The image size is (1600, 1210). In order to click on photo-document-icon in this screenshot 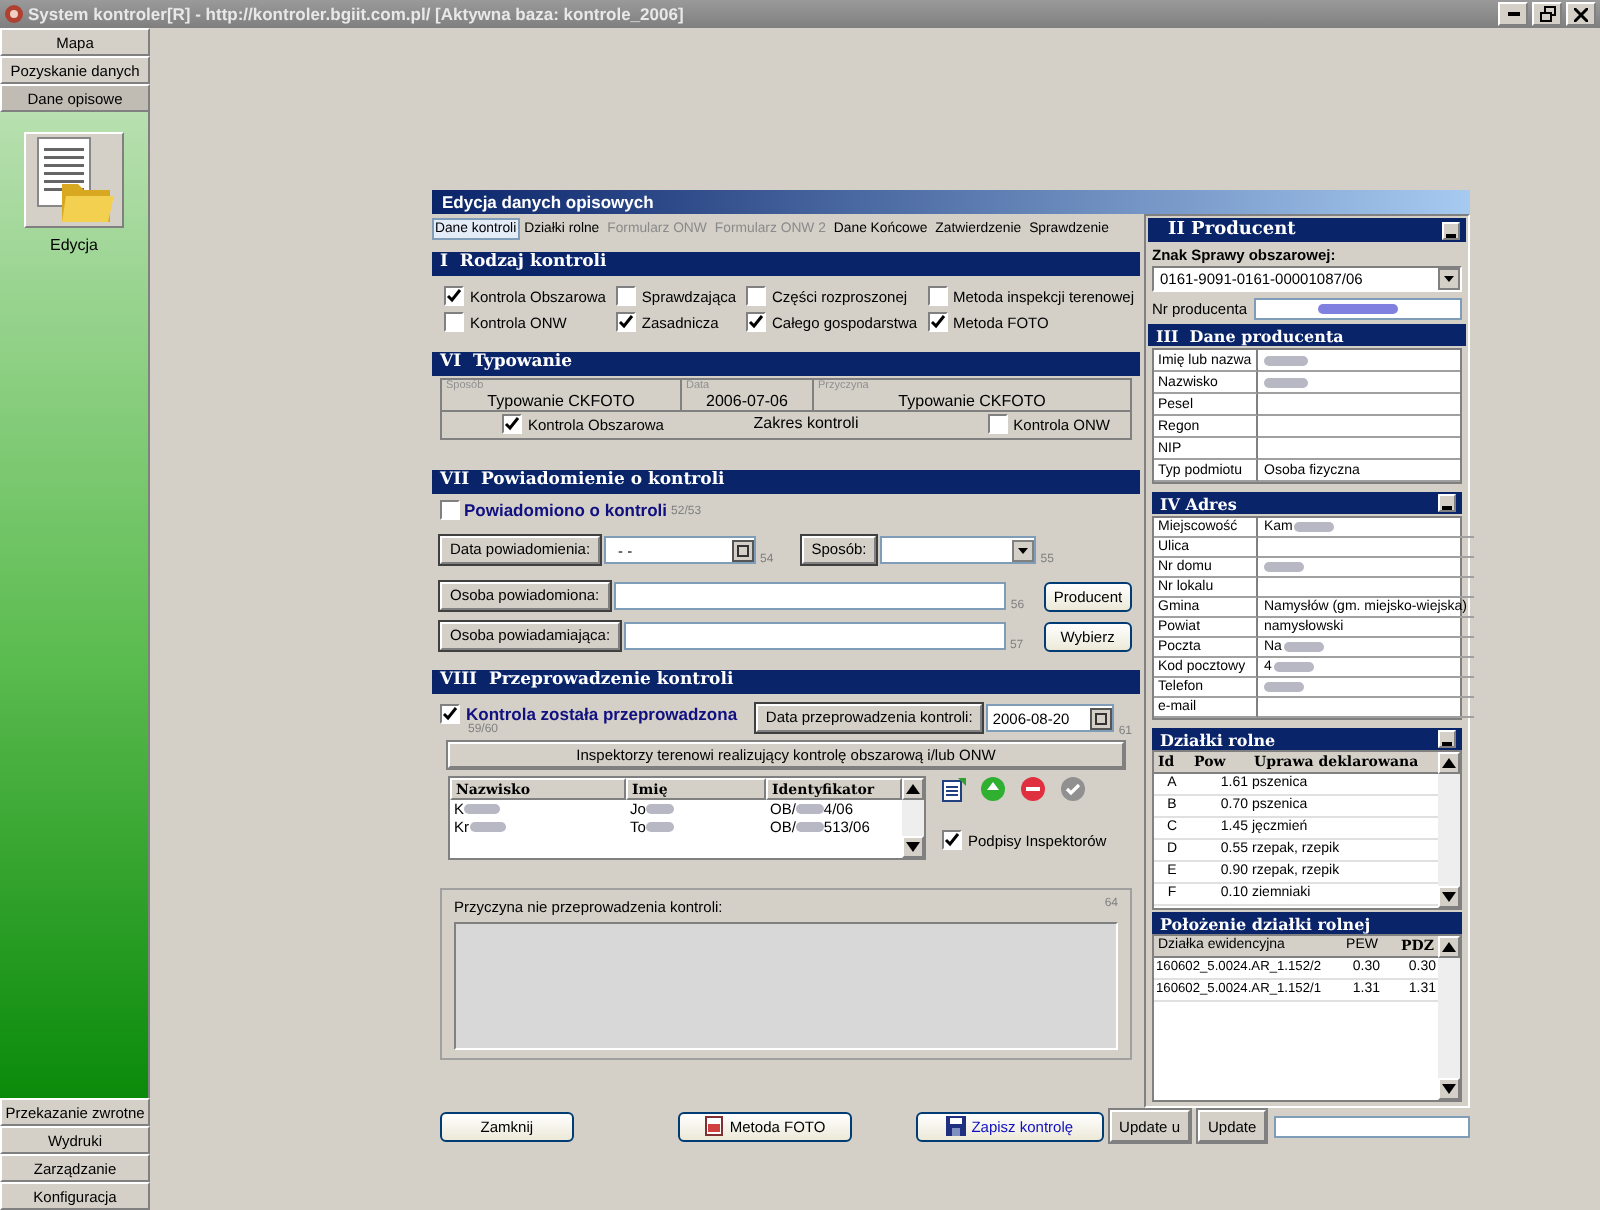, I will do `click(713, 1126)`.